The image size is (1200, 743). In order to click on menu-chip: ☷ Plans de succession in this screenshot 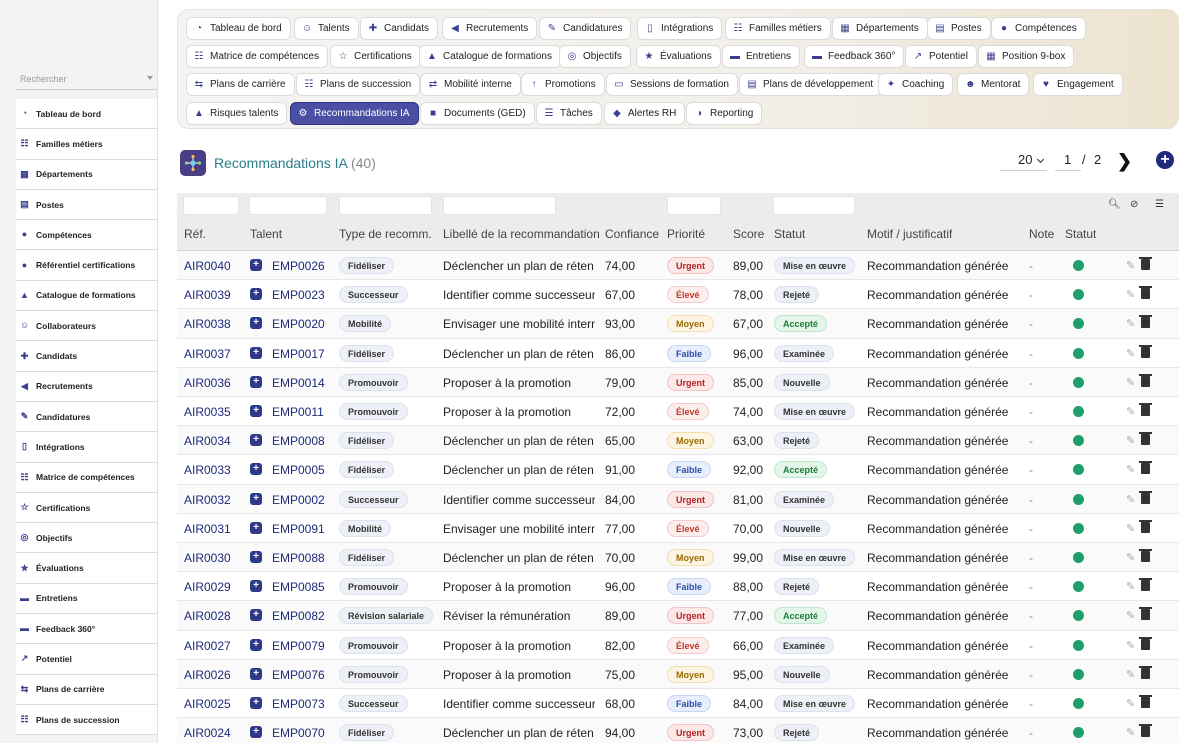, I will do `click(358, 84)`.